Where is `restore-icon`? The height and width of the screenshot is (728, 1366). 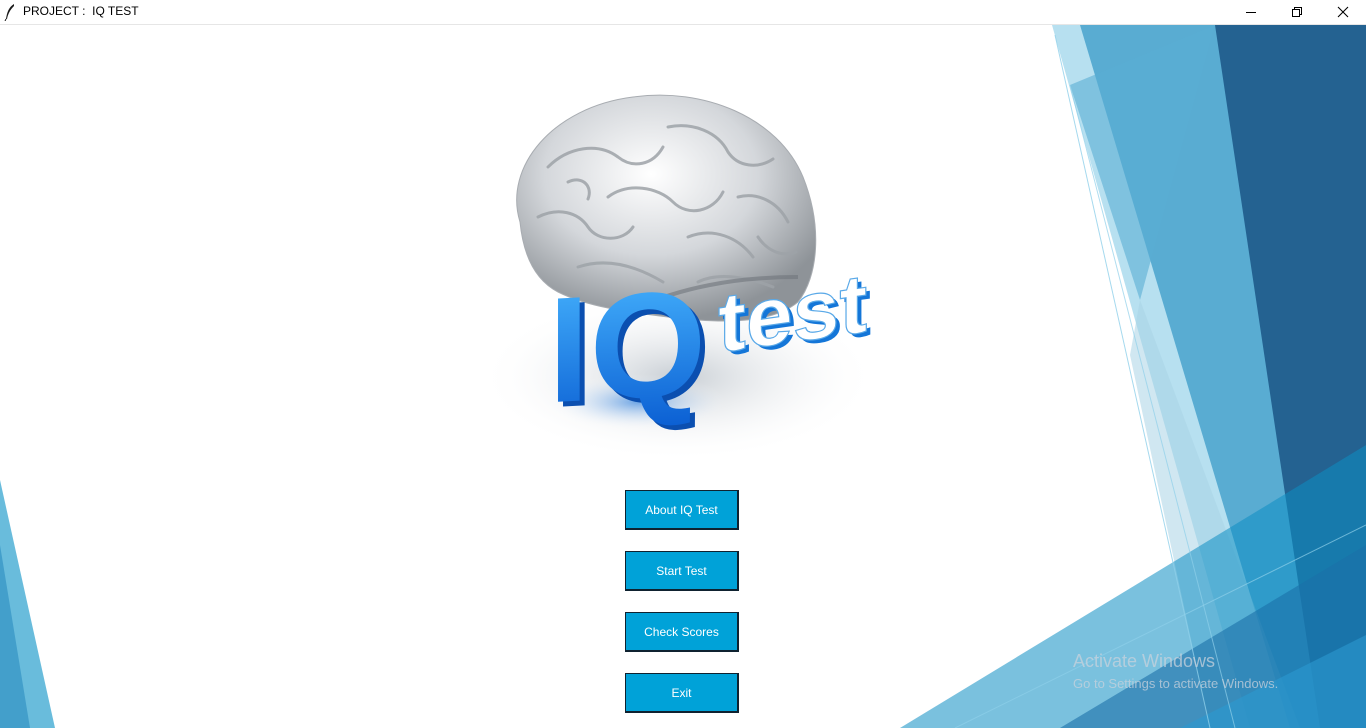
restore-icon is located at coordinates (1297, 12).